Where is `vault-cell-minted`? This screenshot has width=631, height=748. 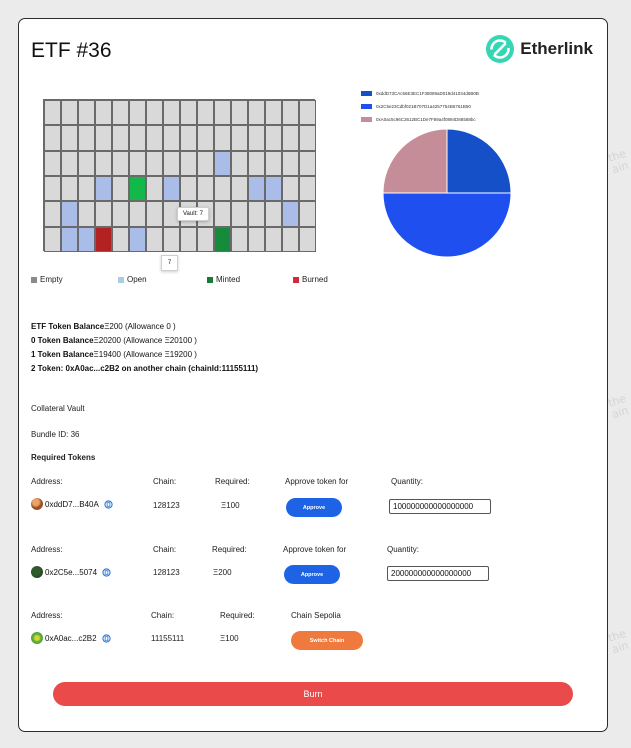 vault-cell-minted is located at coordinates (137, 188).